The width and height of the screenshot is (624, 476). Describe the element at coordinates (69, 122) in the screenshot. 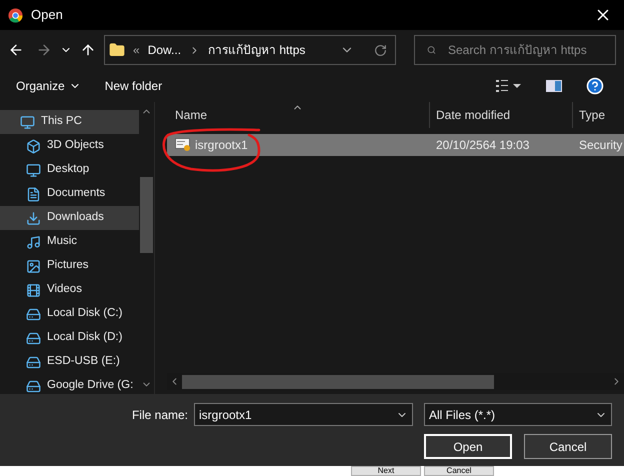

I see `sidebar-item: This PC` at that location.